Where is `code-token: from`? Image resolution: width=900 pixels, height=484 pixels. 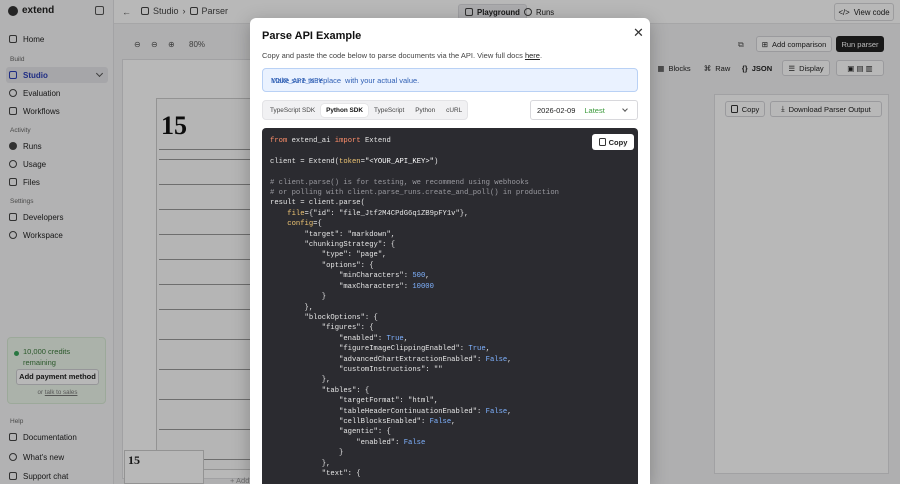 code-token: from is located at coordinates (279, 141).